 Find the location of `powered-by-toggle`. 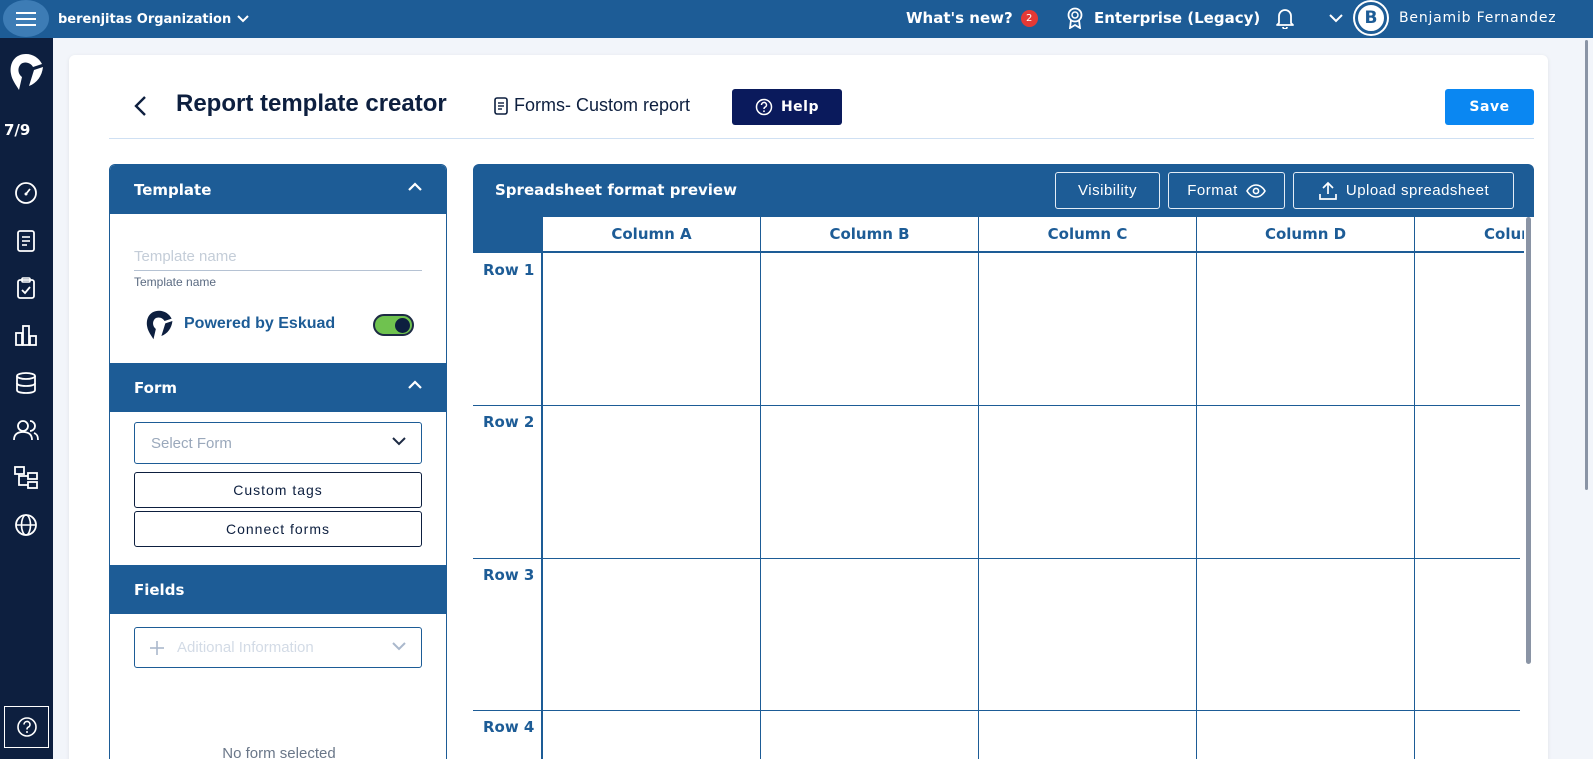

powered-by-toggle is located at coordinates (393, 325).